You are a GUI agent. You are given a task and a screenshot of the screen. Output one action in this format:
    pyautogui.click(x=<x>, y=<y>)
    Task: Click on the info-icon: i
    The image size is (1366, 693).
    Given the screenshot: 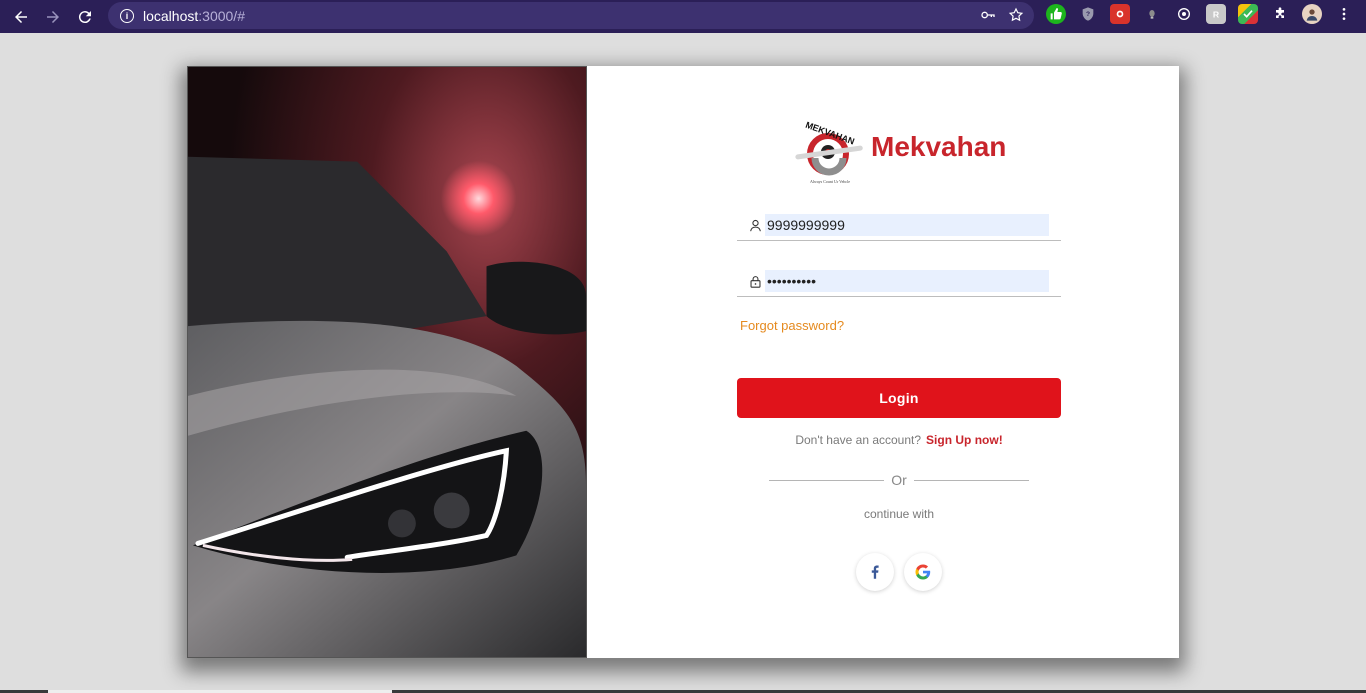 What is the action you would take?
    pyautogui.click(x=127, y=15)
    